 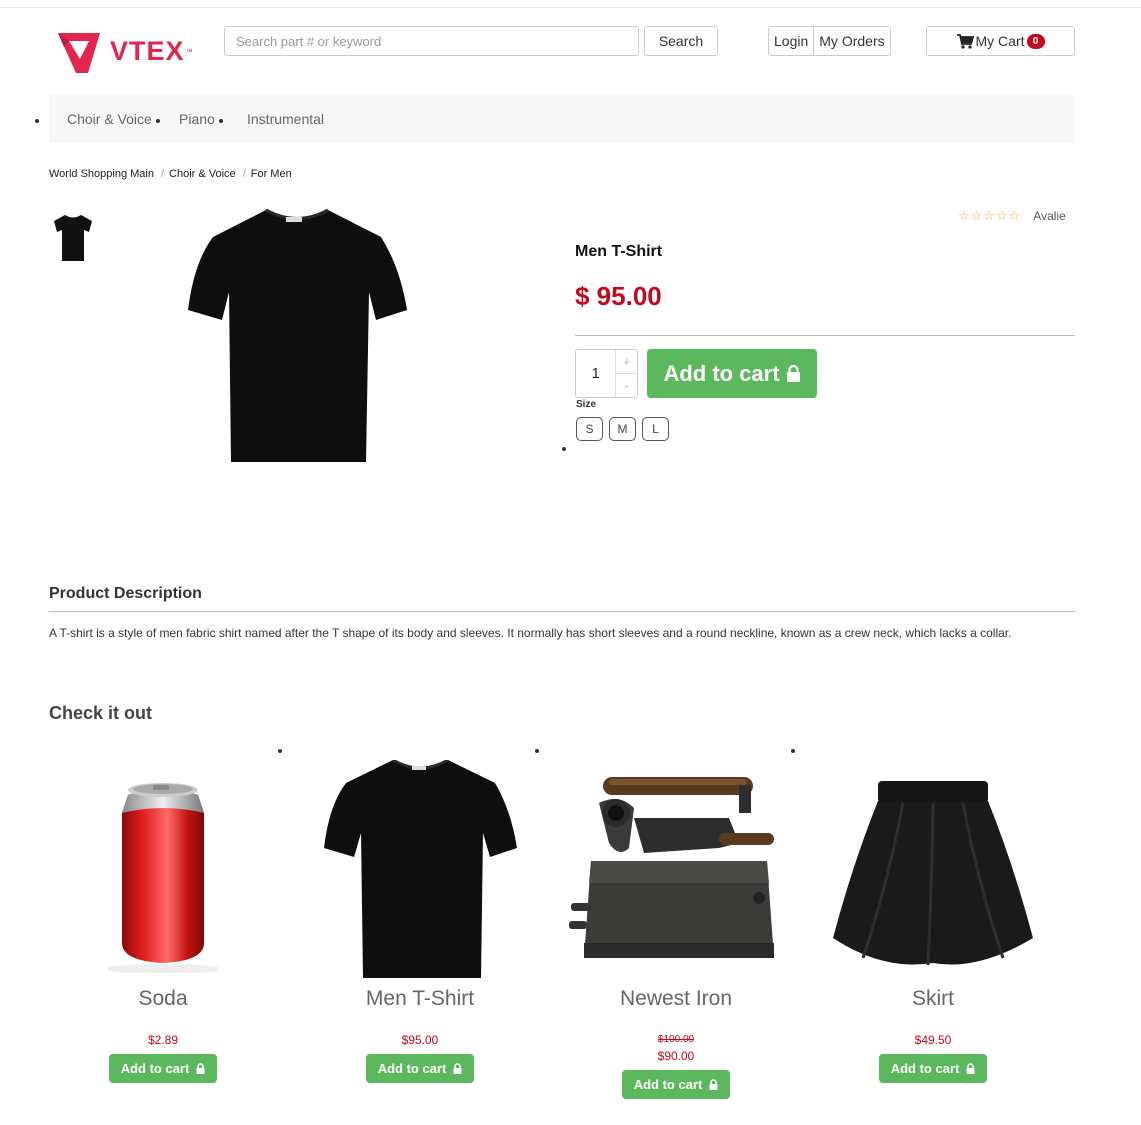 I want to click on product-card-name: Soda, so click(x=163, y=999).